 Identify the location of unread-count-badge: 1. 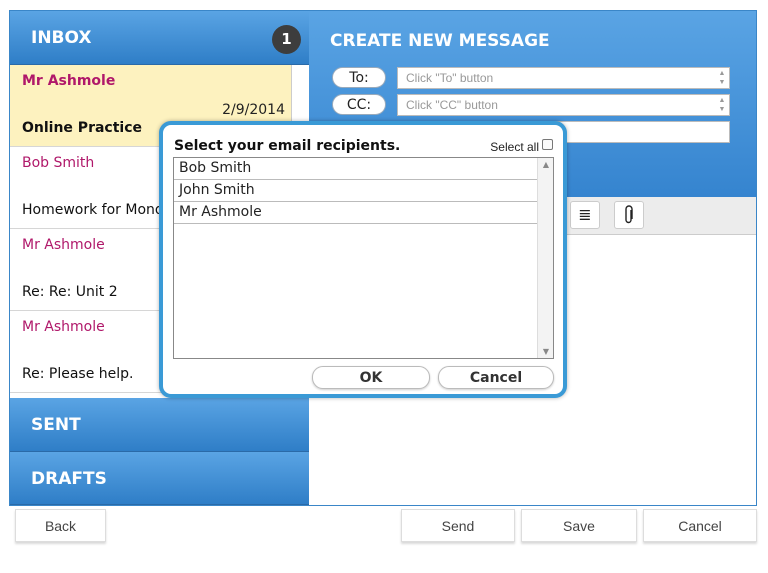
(286, 39).